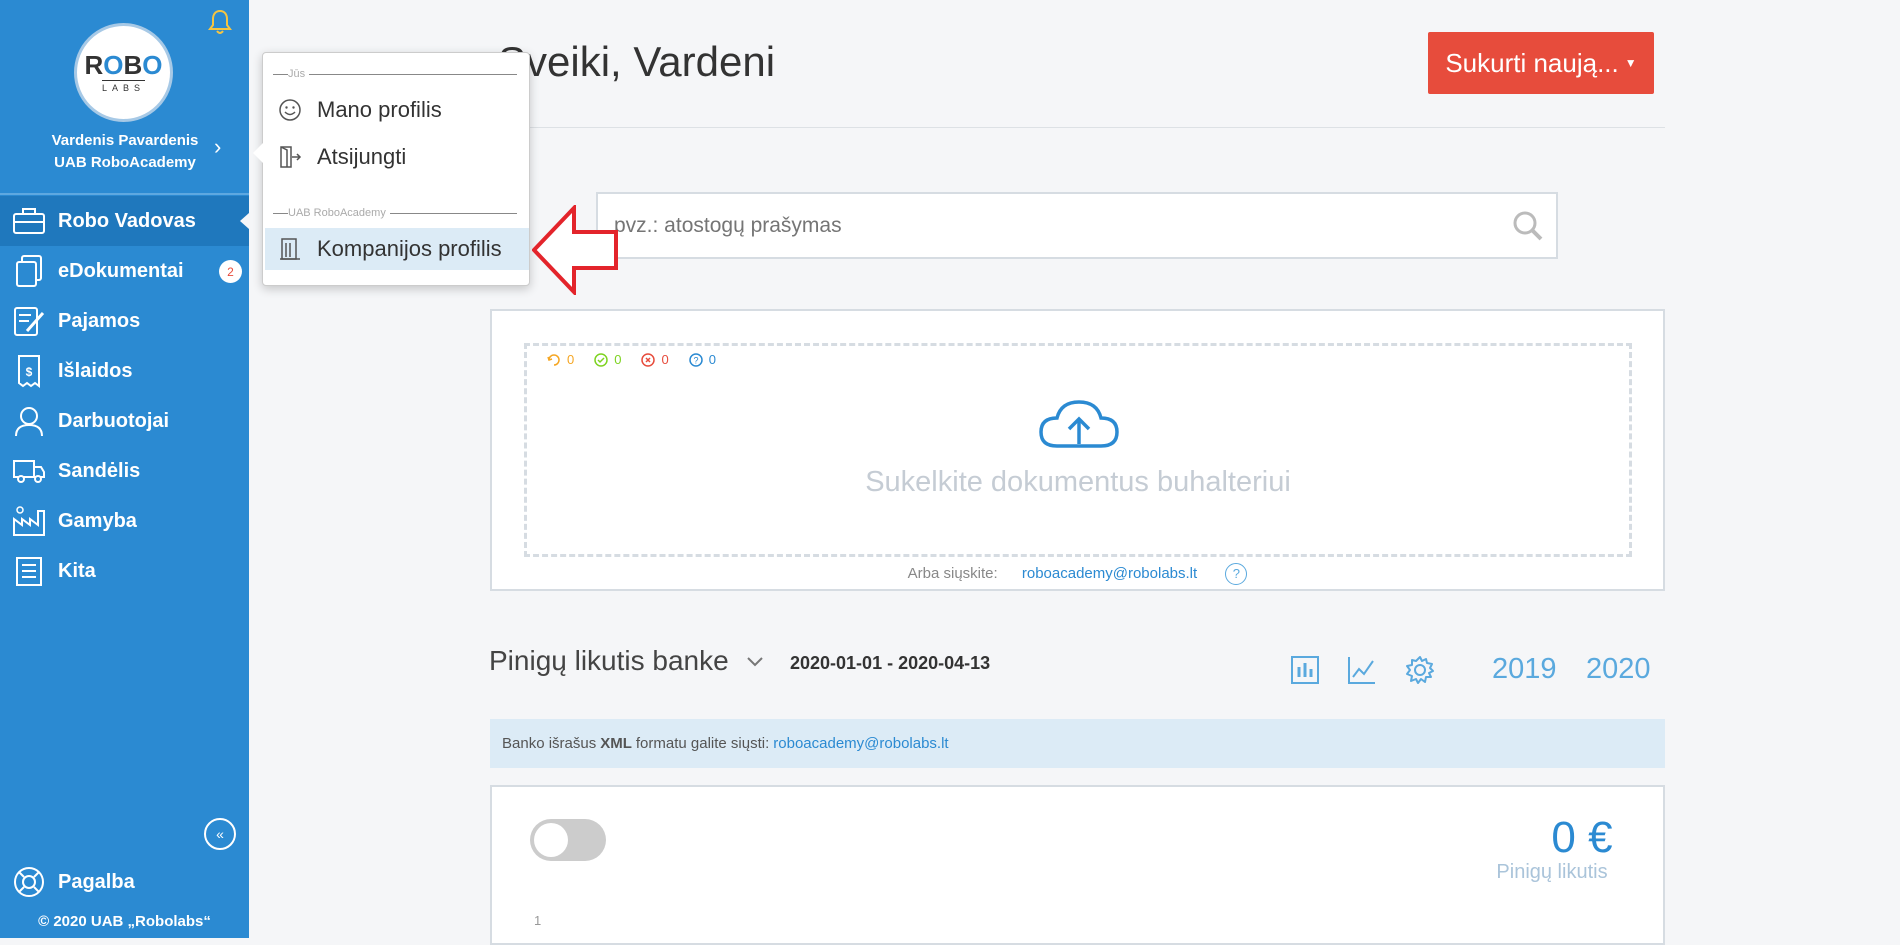 Image resolution: width=1900 pixels, height=945 pixels. I want to click on bell-icon, so click(220, 22).